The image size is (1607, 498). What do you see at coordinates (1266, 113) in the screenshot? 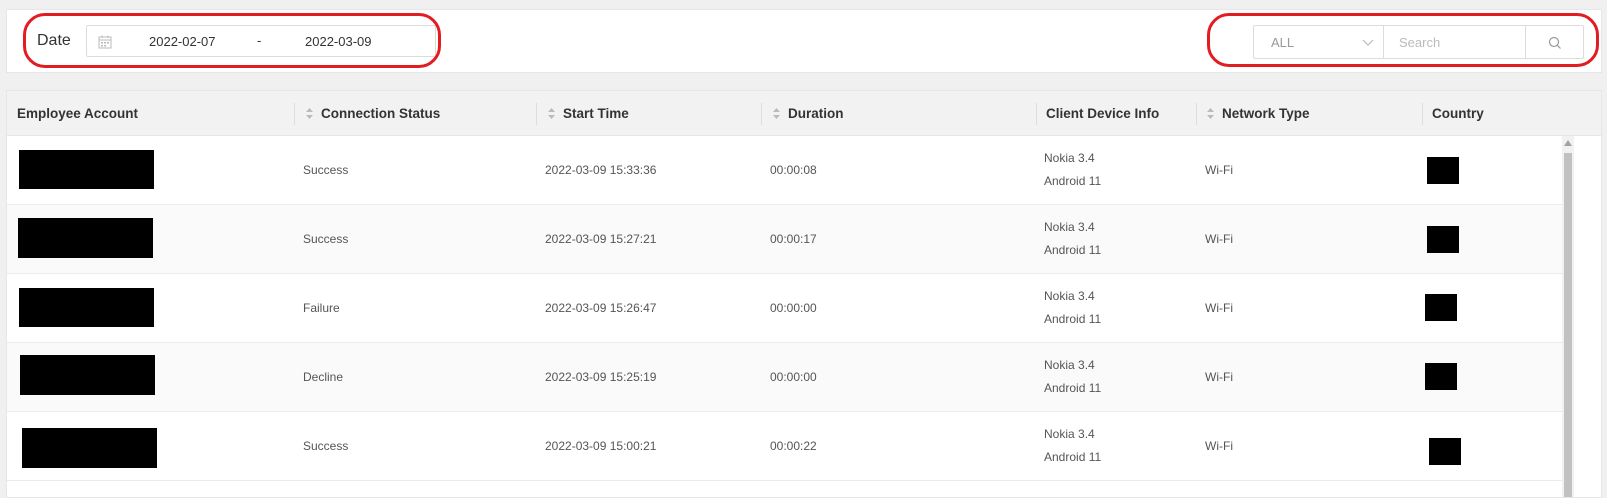
I see `col-label: Network Type` at bounding box center [1266, 113].